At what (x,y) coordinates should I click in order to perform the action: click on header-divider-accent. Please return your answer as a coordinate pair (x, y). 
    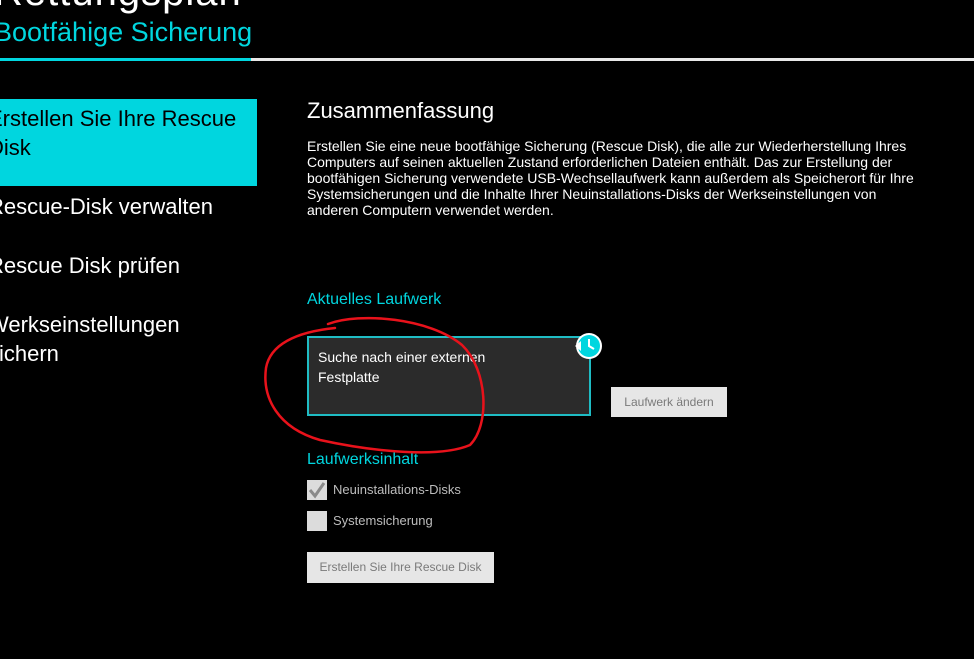
    Looking at the image, I should click on (125, 59).